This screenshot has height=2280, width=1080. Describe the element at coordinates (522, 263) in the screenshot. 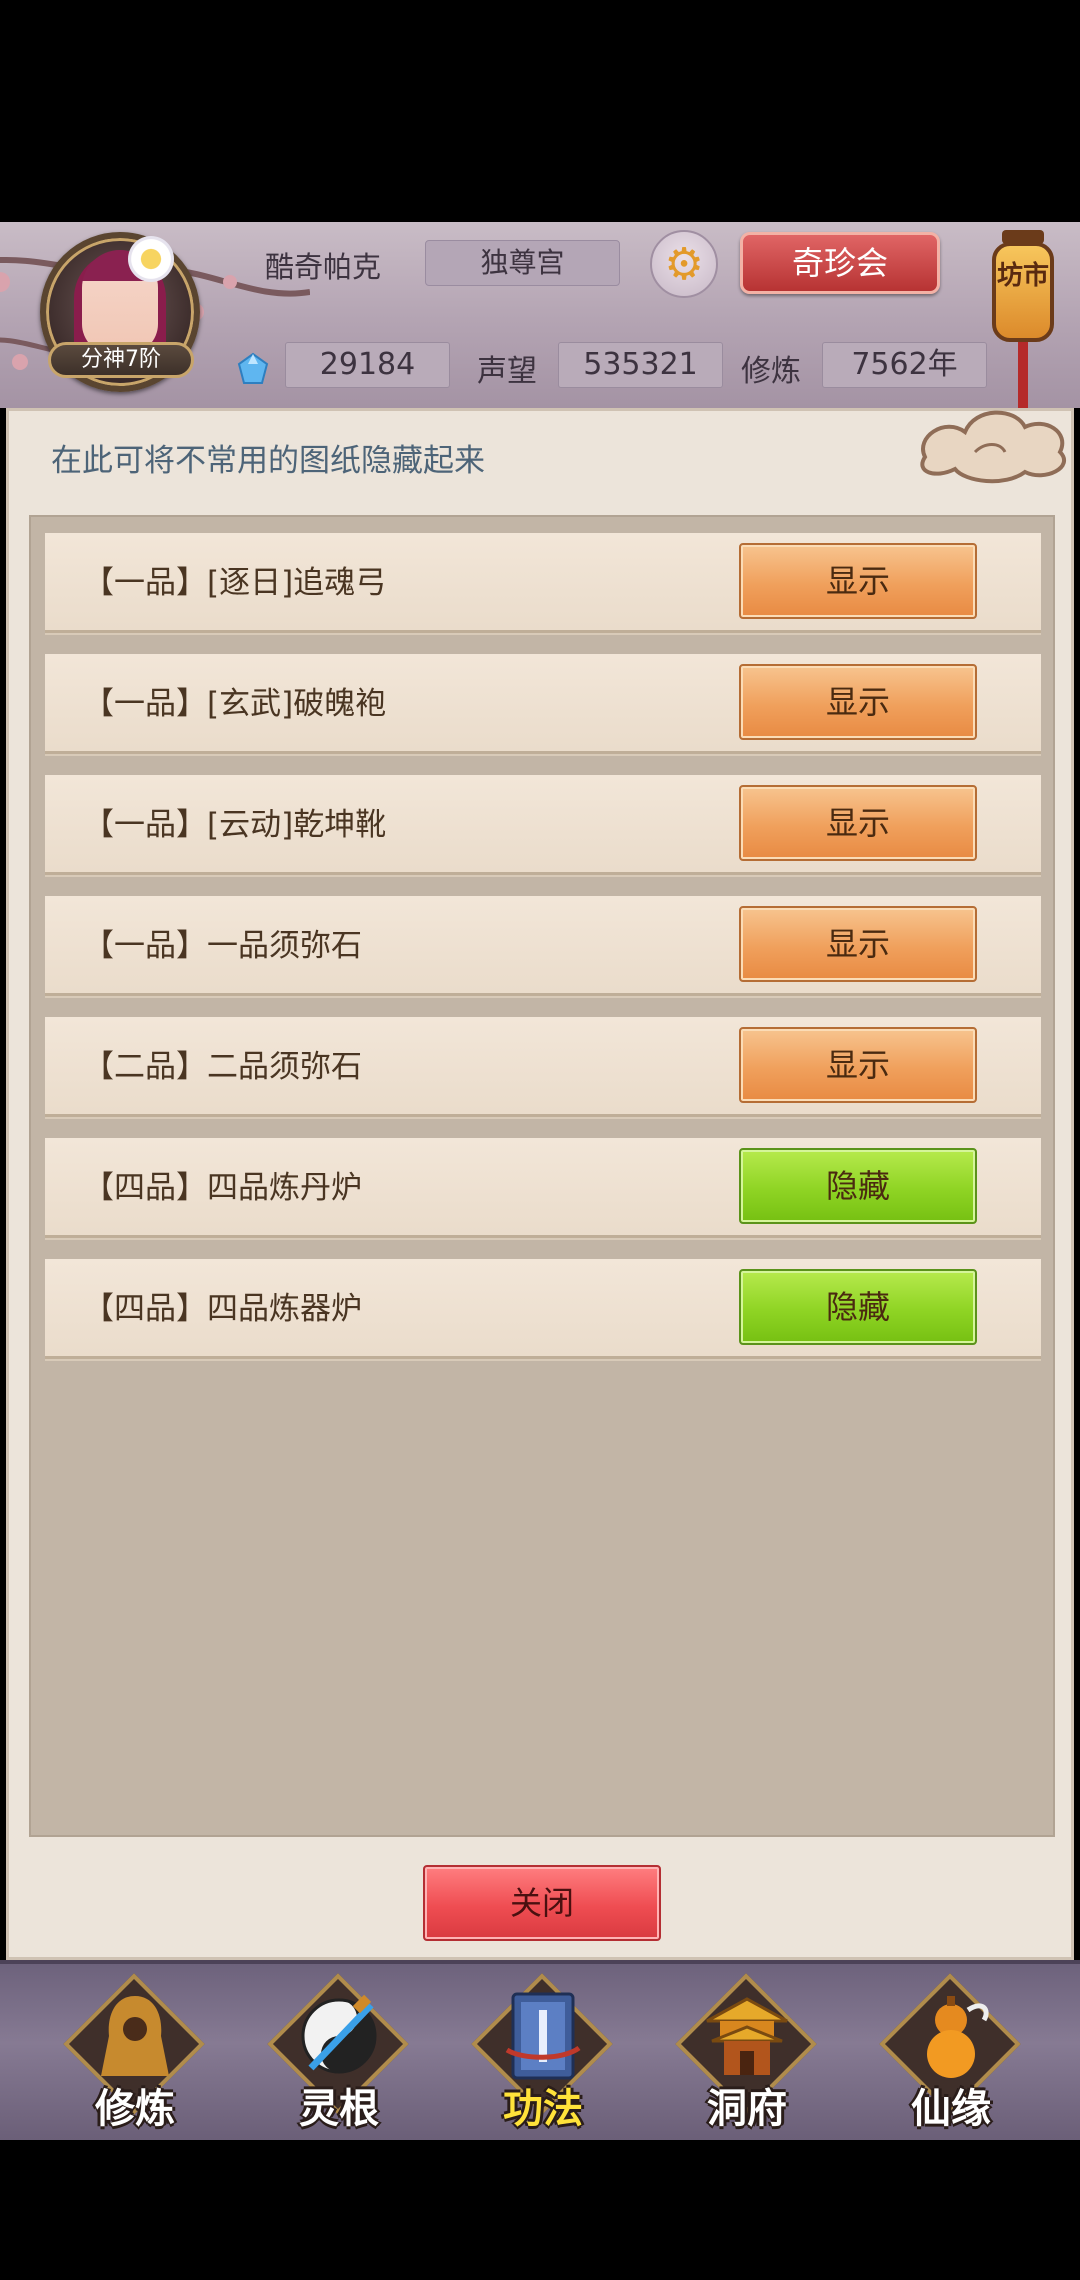

I see `guild-name: 独尊宫` at that location.